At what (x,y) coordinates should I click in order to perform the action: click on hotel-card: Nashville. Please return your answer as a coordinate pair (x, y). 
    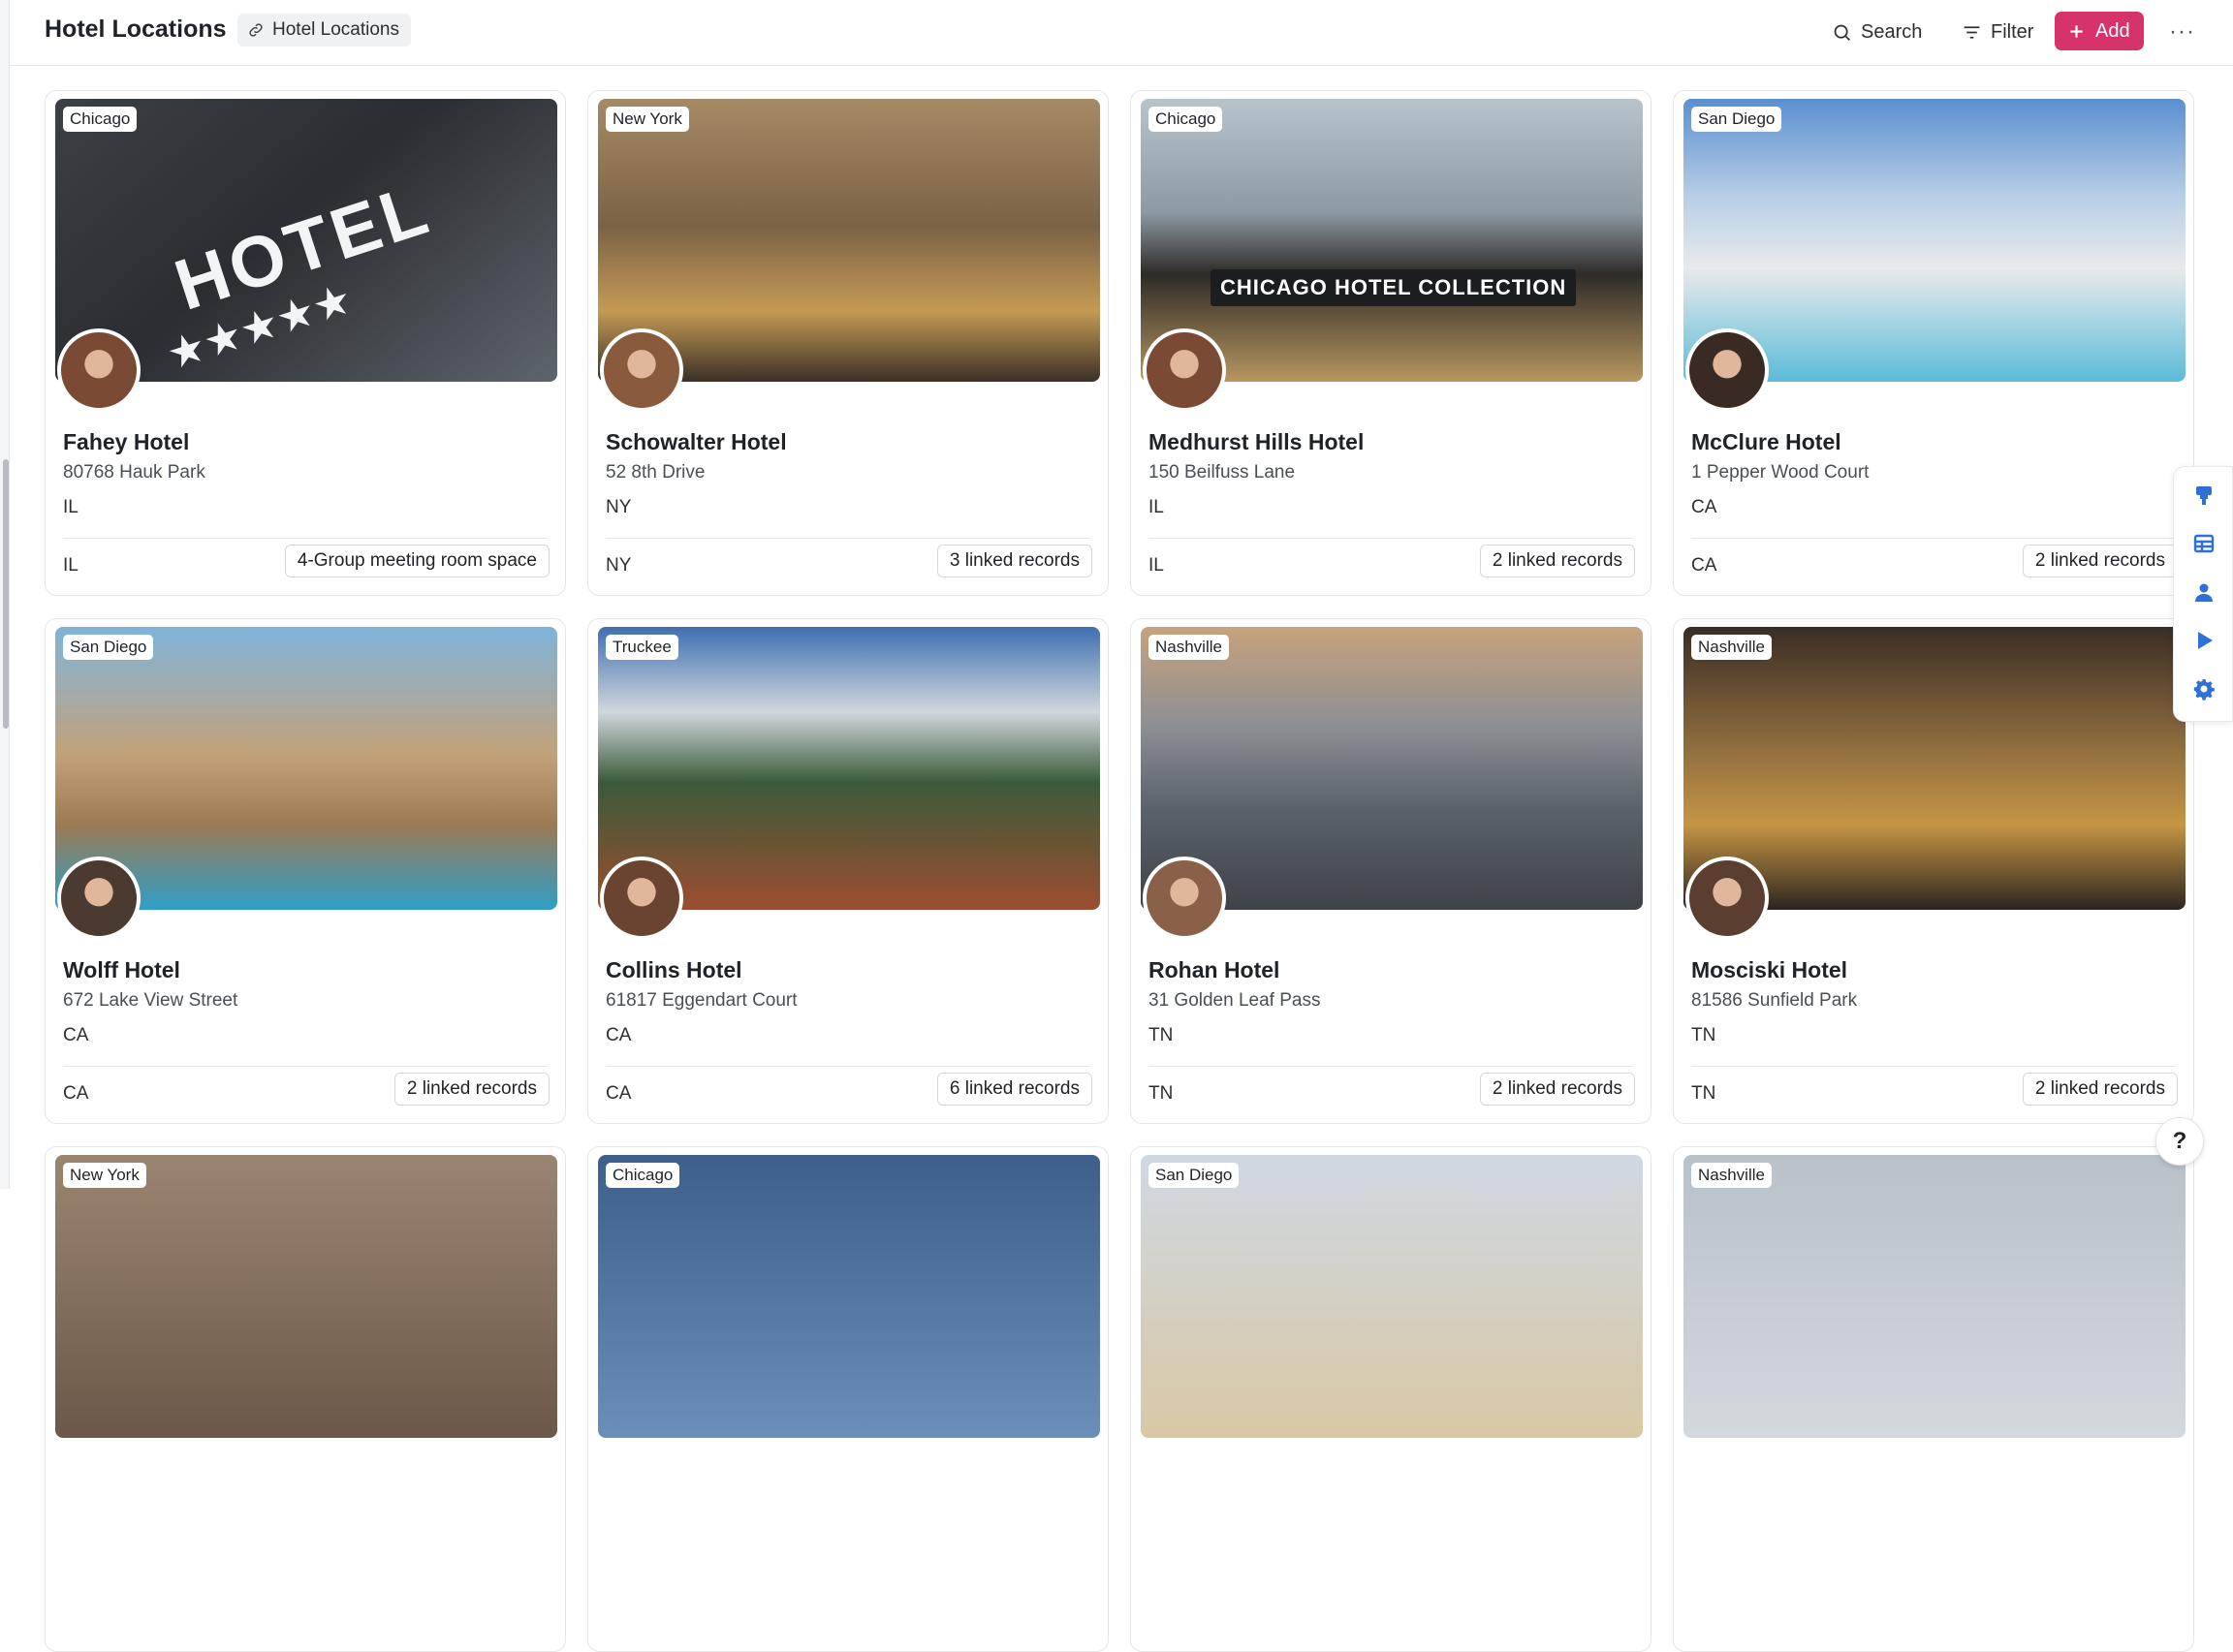
    Looking at the image, I should click on (1933, 1399).